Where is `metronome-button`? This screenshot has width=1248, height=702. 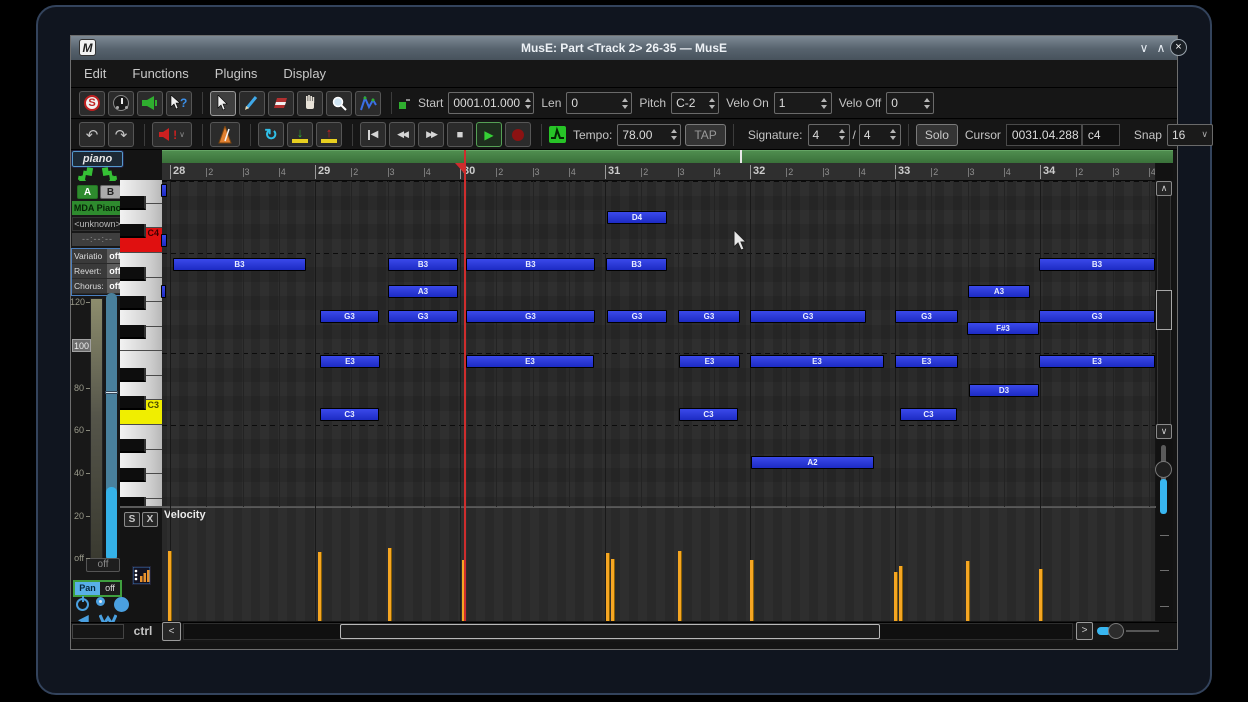 metronome-button is located at coordinates (225, 134).